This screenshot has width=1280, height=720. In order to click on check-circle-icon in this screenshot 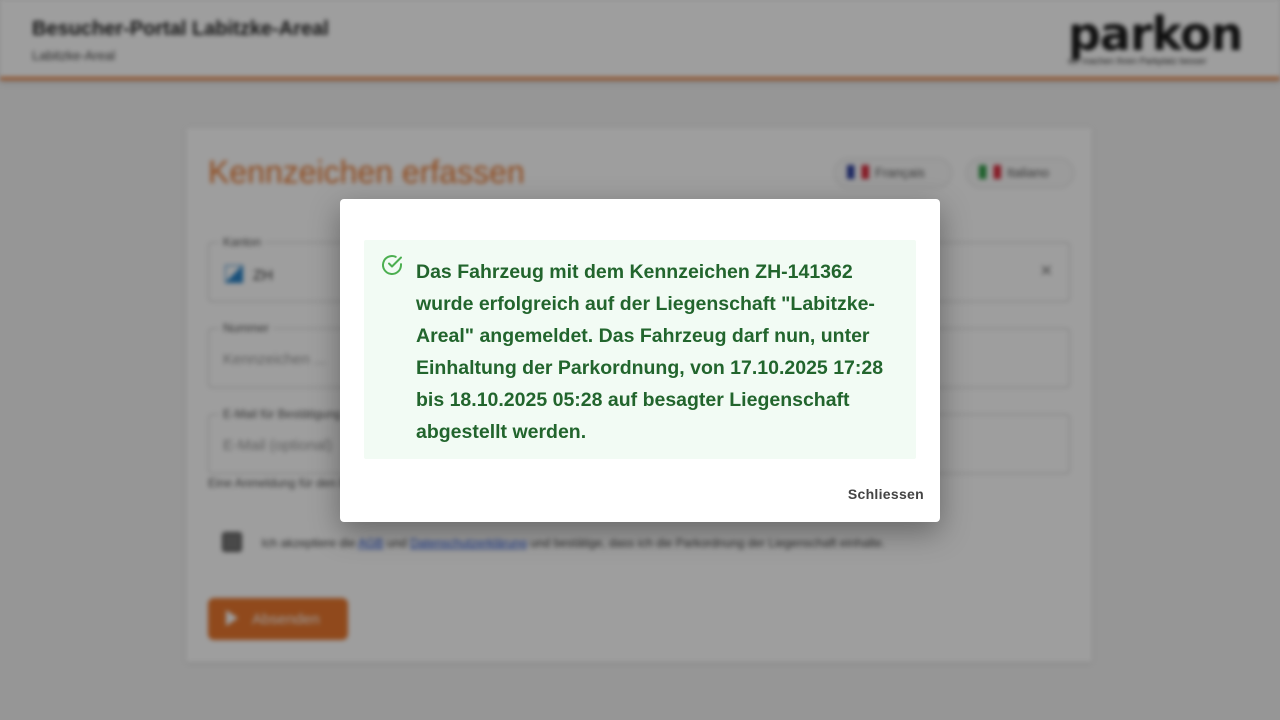, I will do `click(392, 265)`.